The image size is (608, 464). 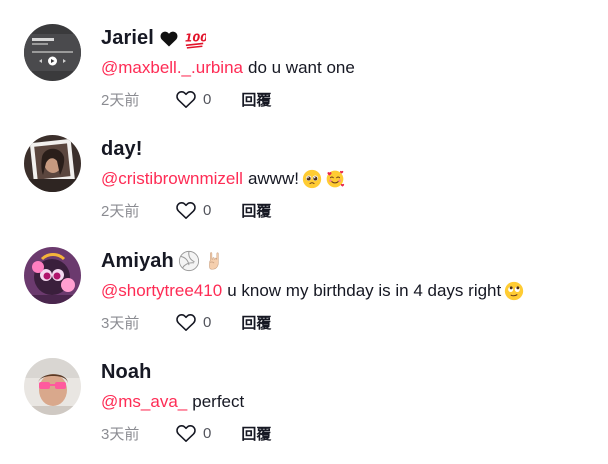 I want to click on username-row: day!, so click(x=122, y=149).